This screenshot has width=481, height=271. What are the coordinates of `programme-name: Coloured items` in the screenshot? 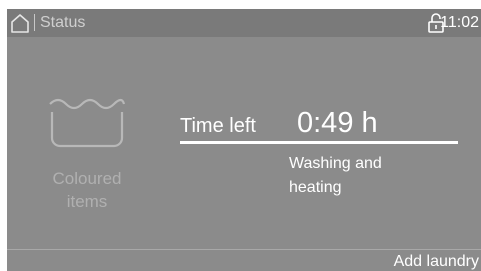 It's located at (87, 190).